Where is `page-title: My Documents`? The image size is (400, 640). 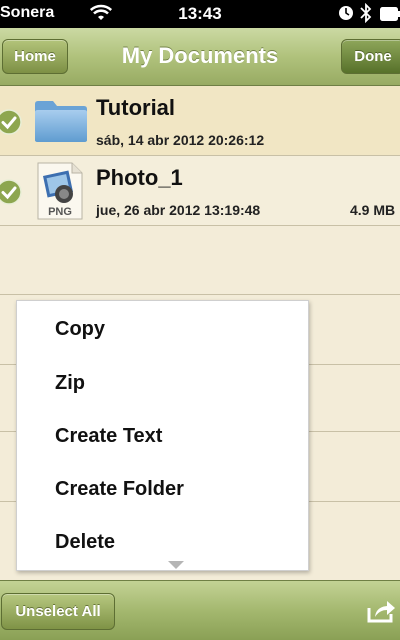 page-title: My Documents is located at coordinates (200, 55).